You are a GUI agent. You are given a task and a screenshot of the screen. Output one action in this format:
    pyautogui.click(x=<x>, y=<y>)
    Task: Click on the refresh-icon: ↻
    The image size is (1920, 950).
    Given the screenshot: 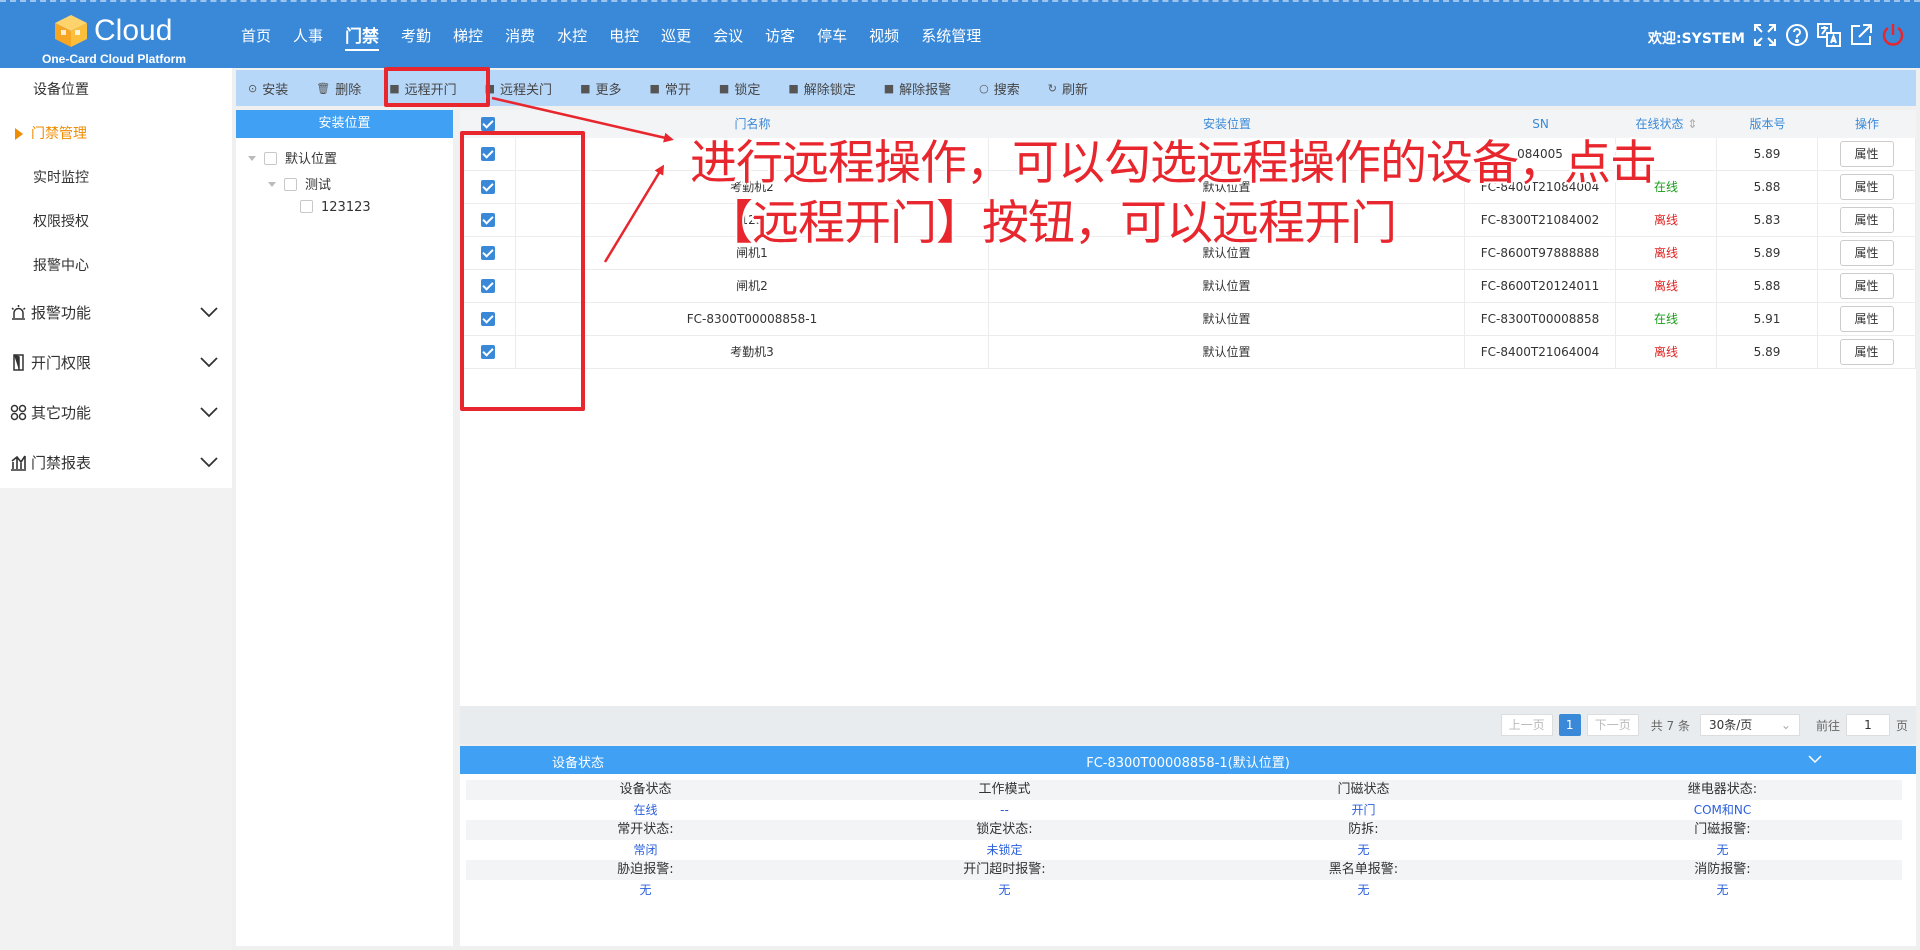 What is the action you would take?
    pyautogui.click(x=1052, y=88)
    